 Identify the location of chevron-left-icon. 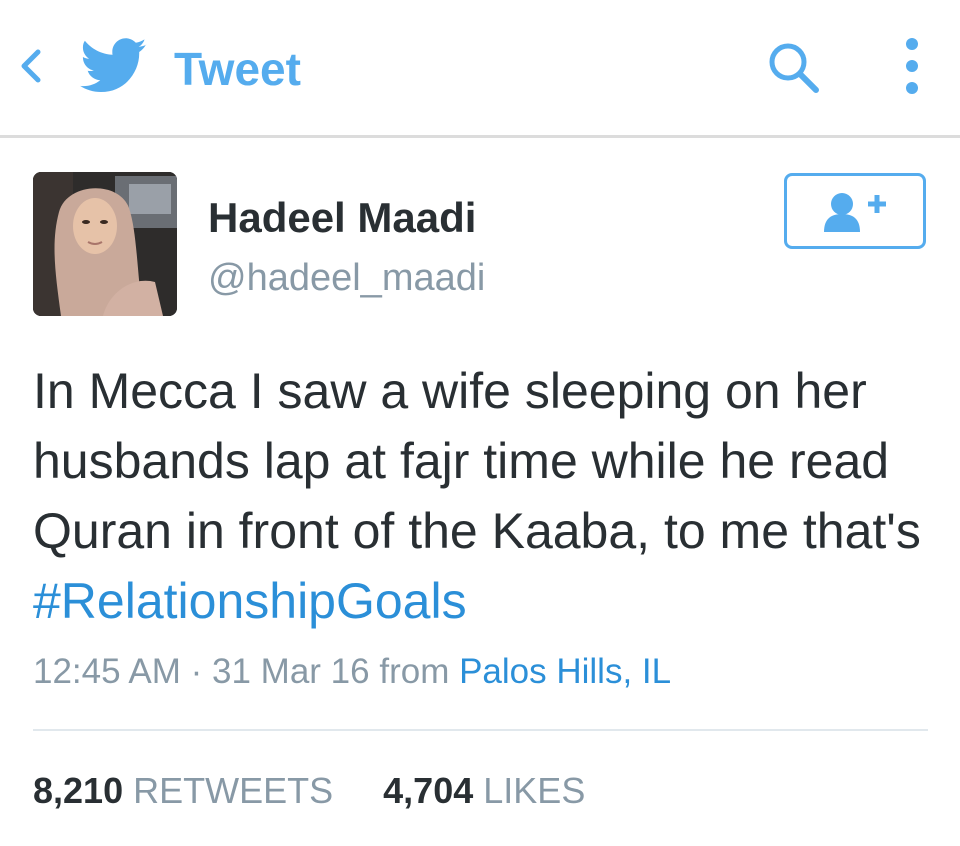
(31, 66).